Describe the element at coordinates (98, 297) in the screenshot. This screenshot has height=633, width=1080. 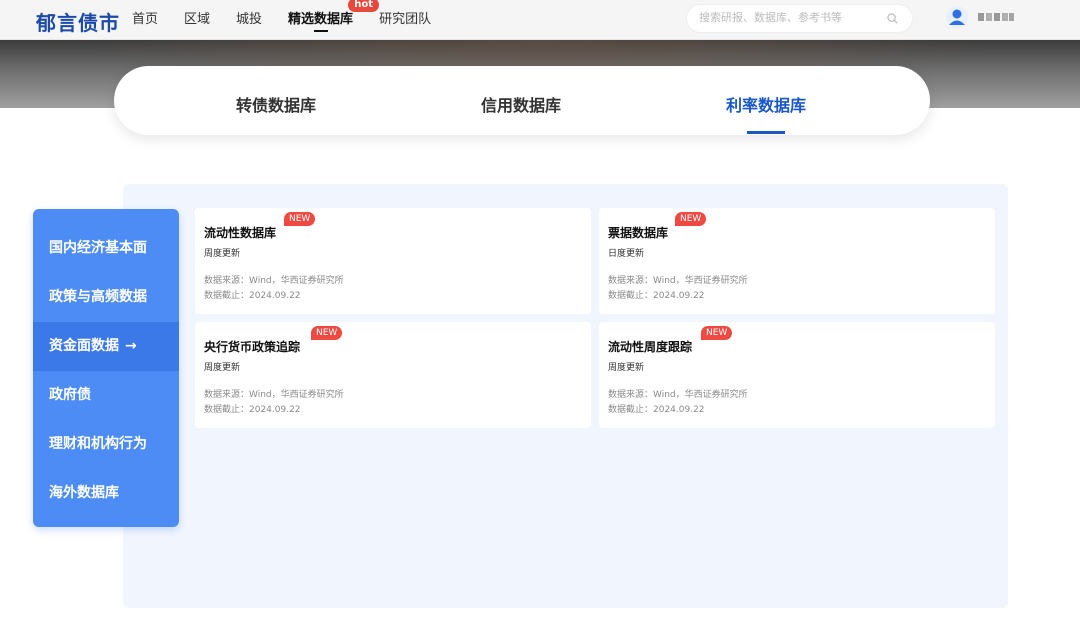
I see `sidebar-item-label: 政策与高频数据` at that location.